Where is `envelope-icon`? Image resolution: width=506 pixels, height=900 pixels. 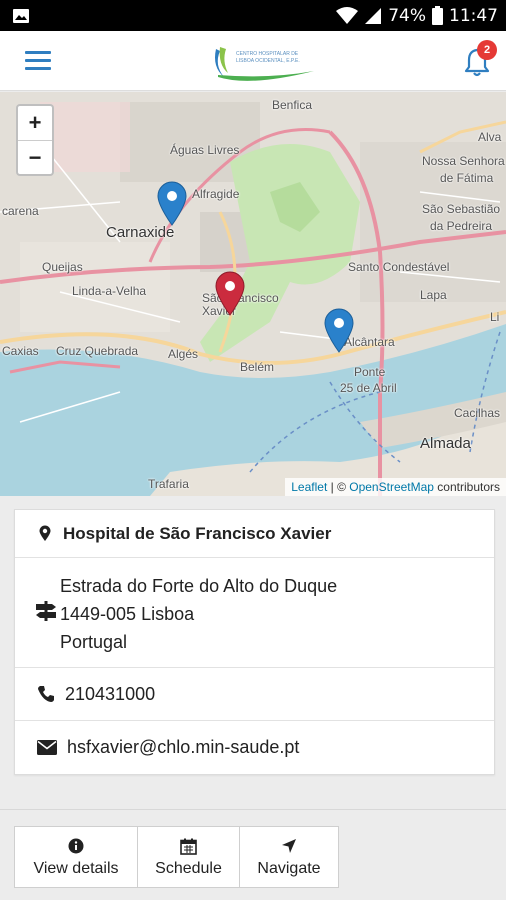
envelope-icon is located at coordinates (47, 747).